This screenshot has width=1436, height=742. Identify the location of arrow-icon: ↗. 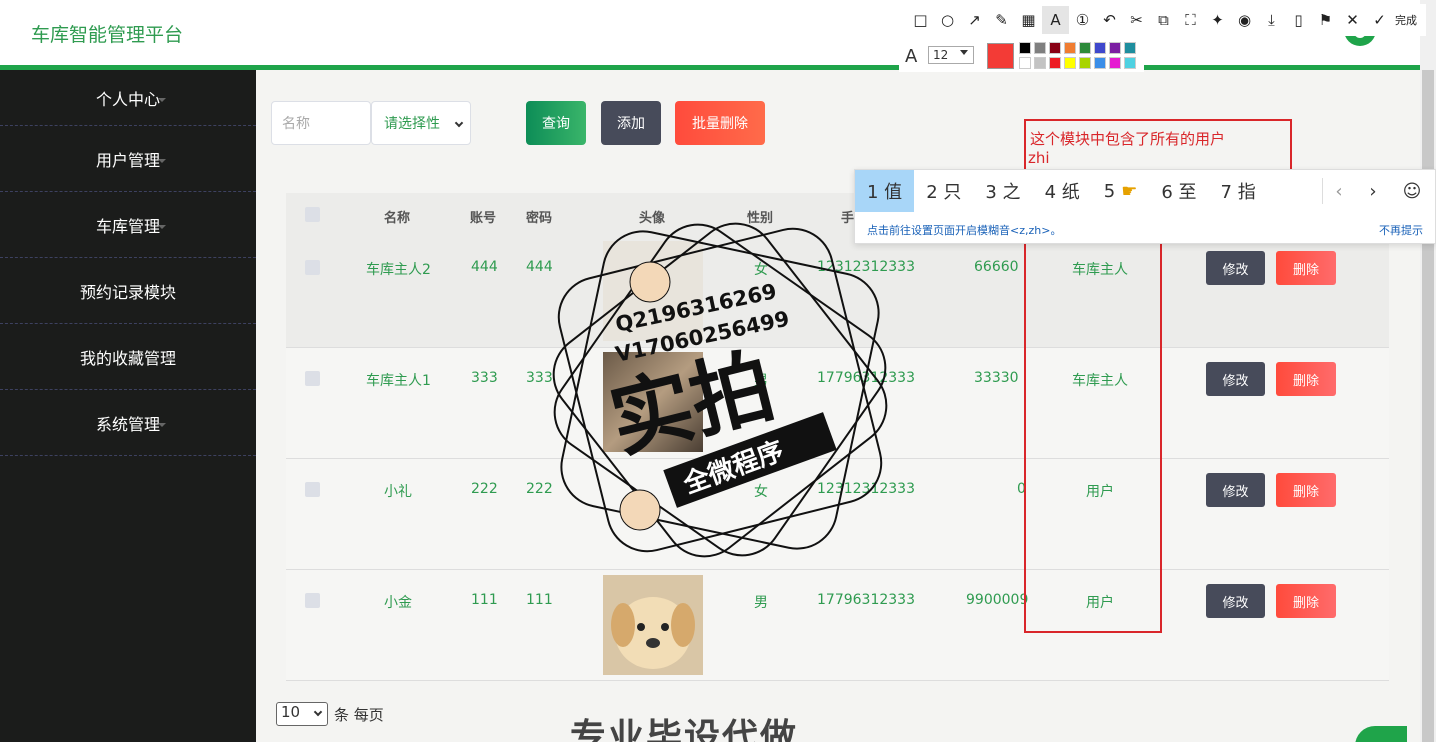
(974, 20).